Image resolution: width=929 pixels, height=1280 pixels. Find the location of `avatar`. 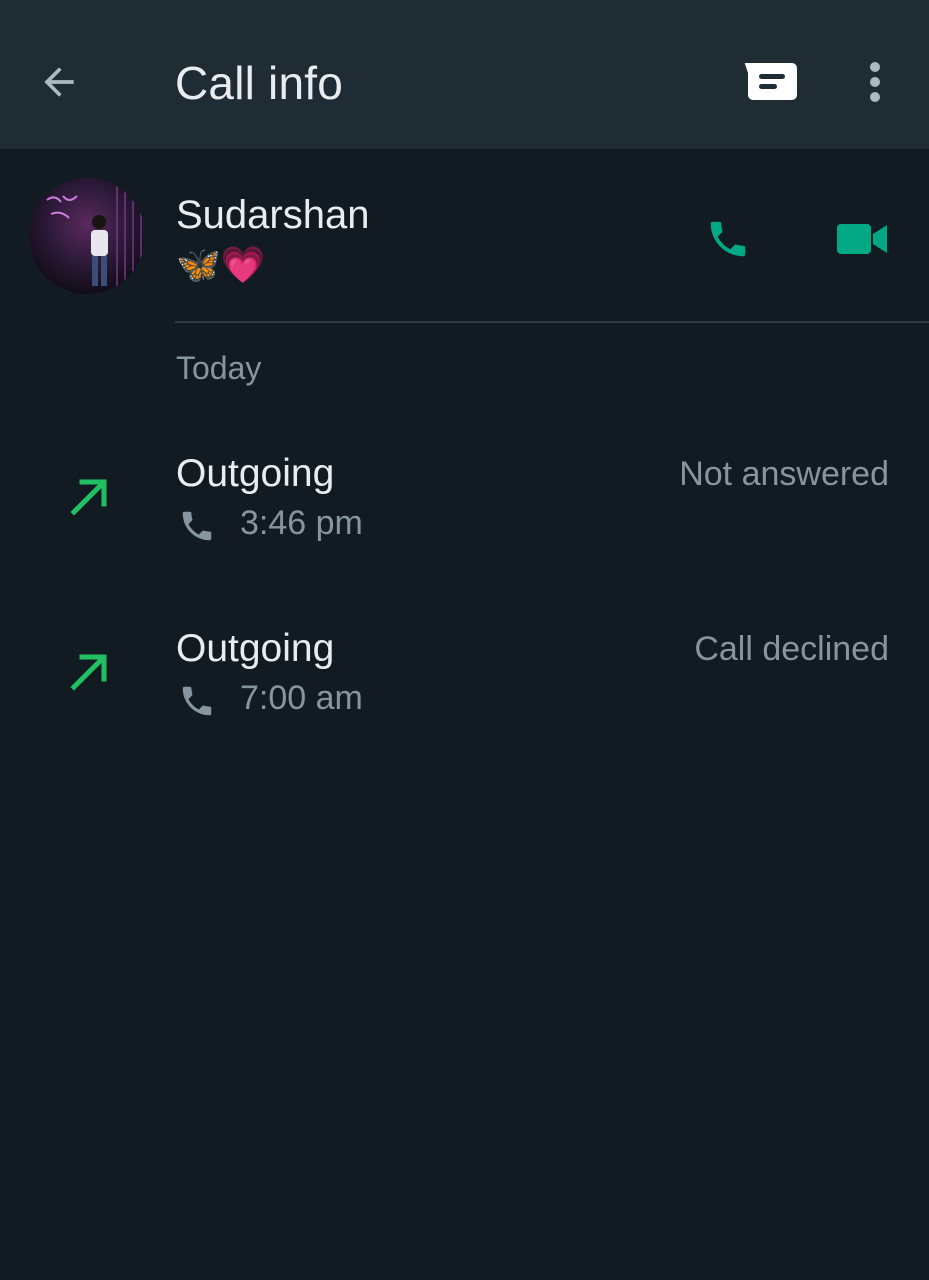

avatar is located at coordinates (87, 236).